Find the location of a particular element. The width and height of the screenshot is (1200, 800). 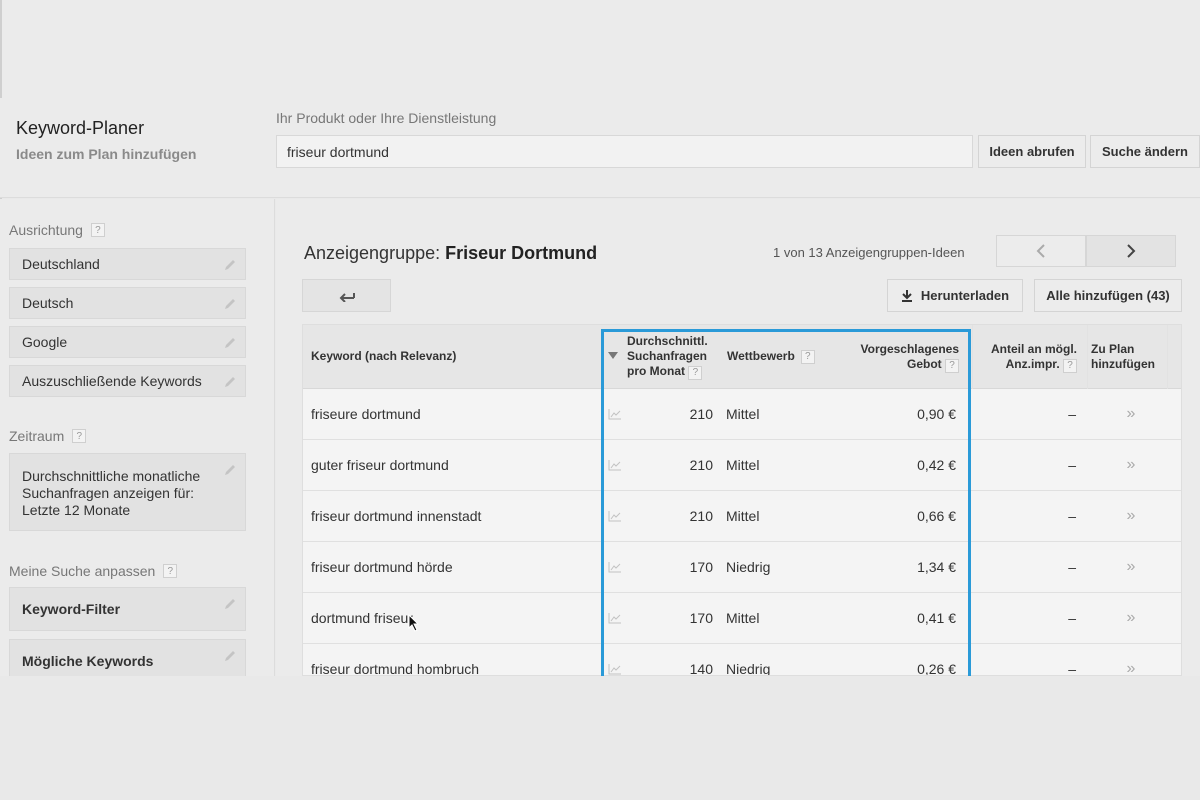

avg-searches-cell: 140 is located at coordinates (701, 668).